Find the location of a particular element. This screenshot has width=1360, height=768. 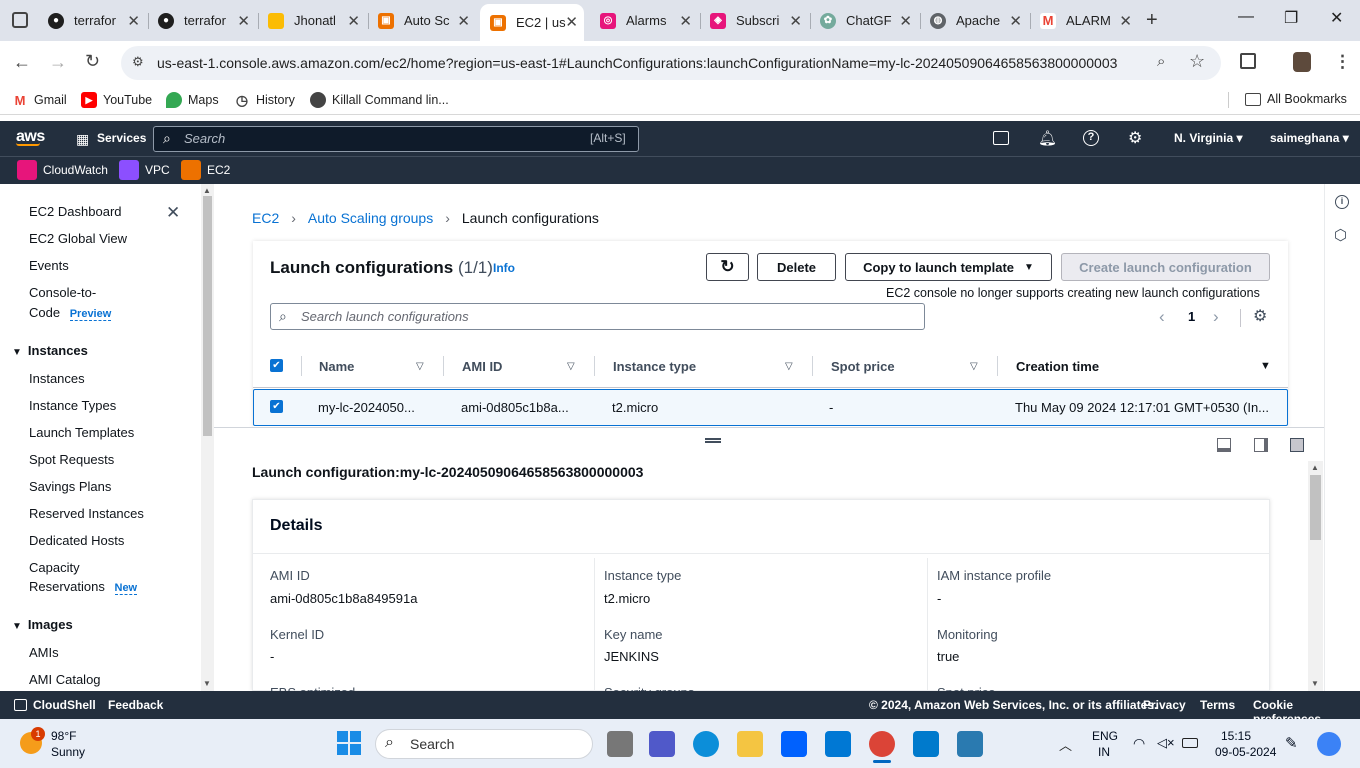

next-page-icon: › is located at coordinates (1216, 317).